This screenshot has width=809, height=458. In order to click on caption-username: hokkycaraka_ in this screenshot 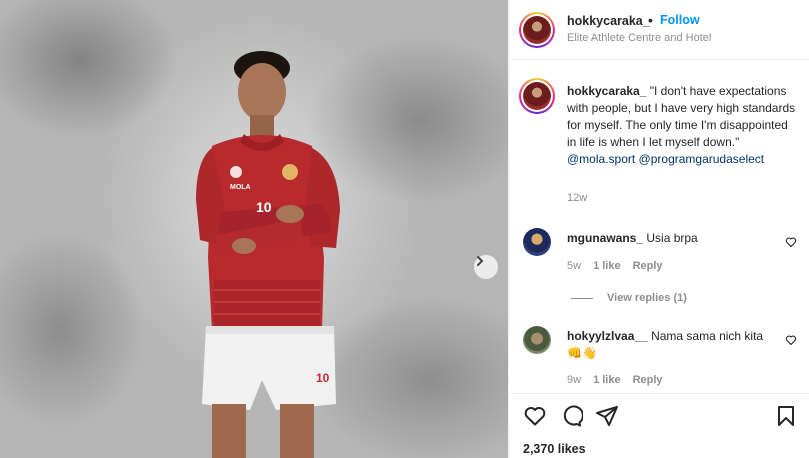, I will do `click(606, 91)`.